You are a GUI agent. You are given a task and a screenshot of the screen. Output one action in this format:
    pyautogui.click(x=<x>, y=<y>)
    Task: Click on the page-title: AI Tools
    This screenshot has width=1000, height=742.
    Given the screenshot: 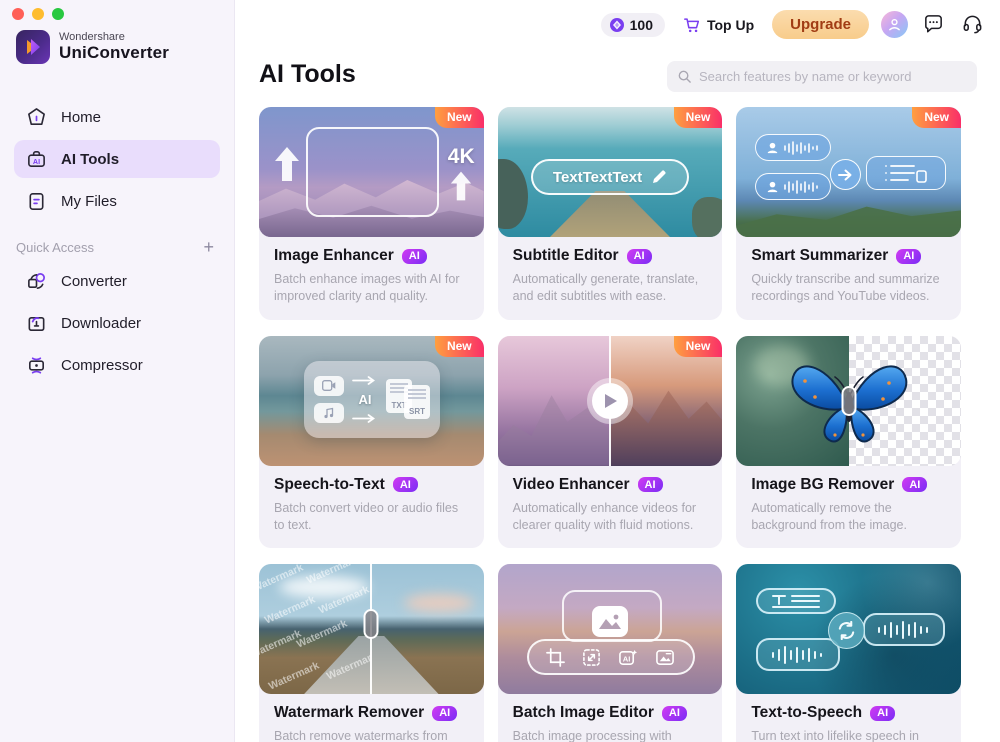 What is the action you would take?
    pyautogui.click(x=307, y=74)
    